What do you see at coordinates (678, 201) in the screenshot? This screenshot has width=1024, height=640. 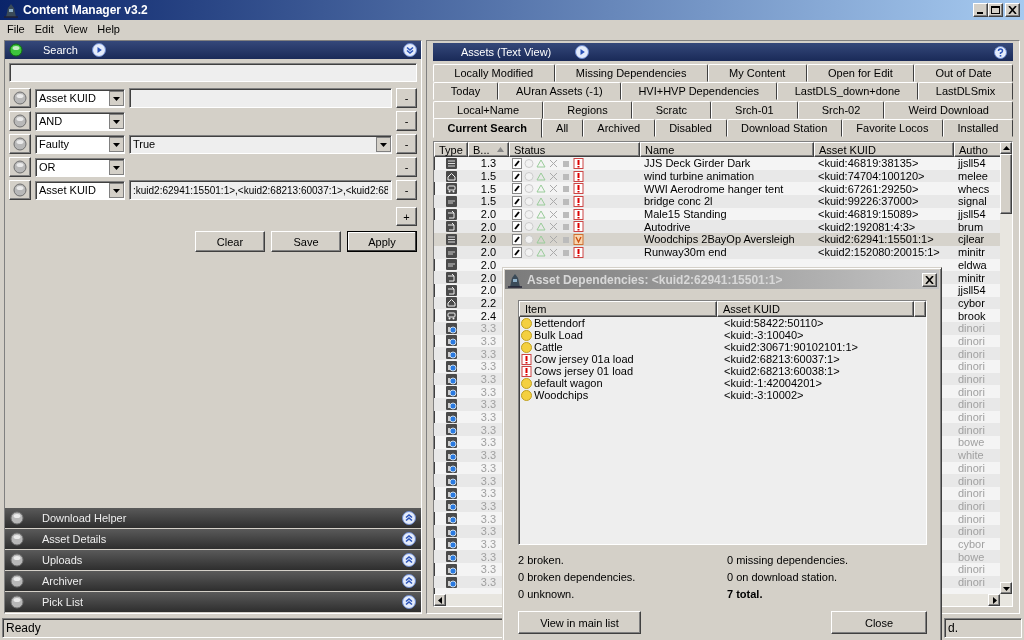 I see `table-cell-text: bridge conc 2l` at bounding box center [678, 201].